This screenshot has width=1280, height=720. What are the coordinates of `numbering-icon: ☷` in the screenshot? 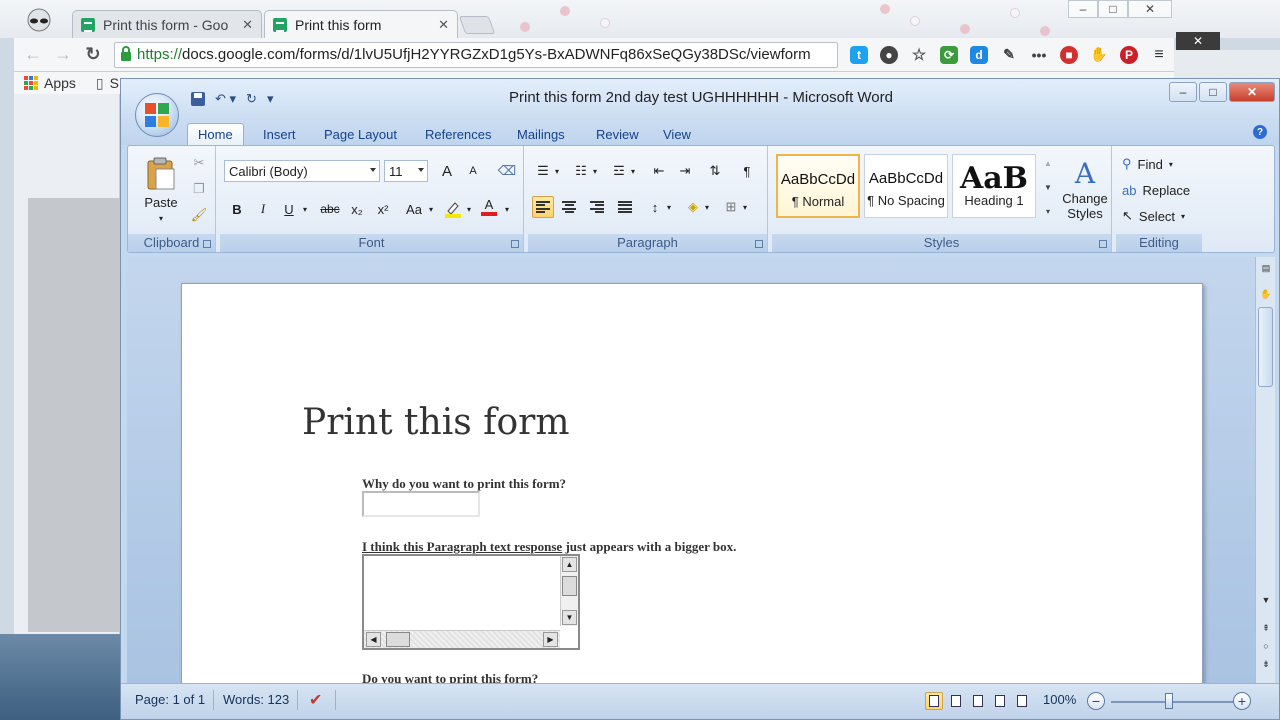 It's located at (581, 171).